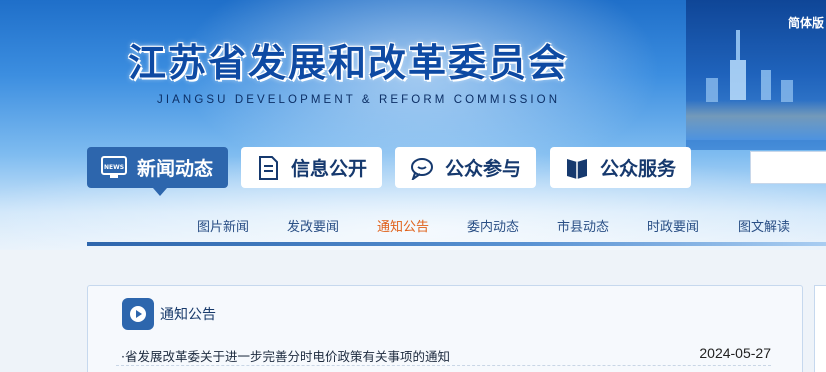 The height and width of the screenshot is (372, 826). I want to click on notice-item-date: 2024-05-27, so click(735, 353).